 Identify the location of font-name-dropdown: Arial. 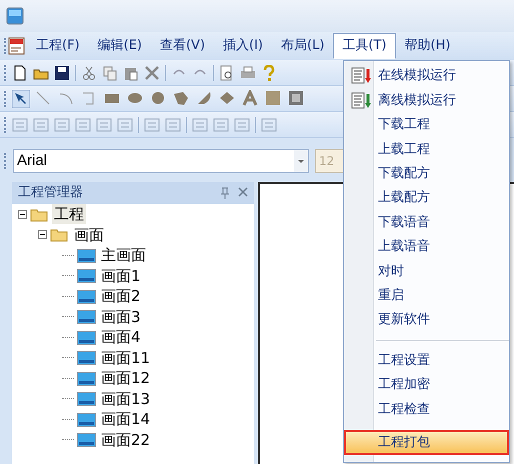
(161, 161).